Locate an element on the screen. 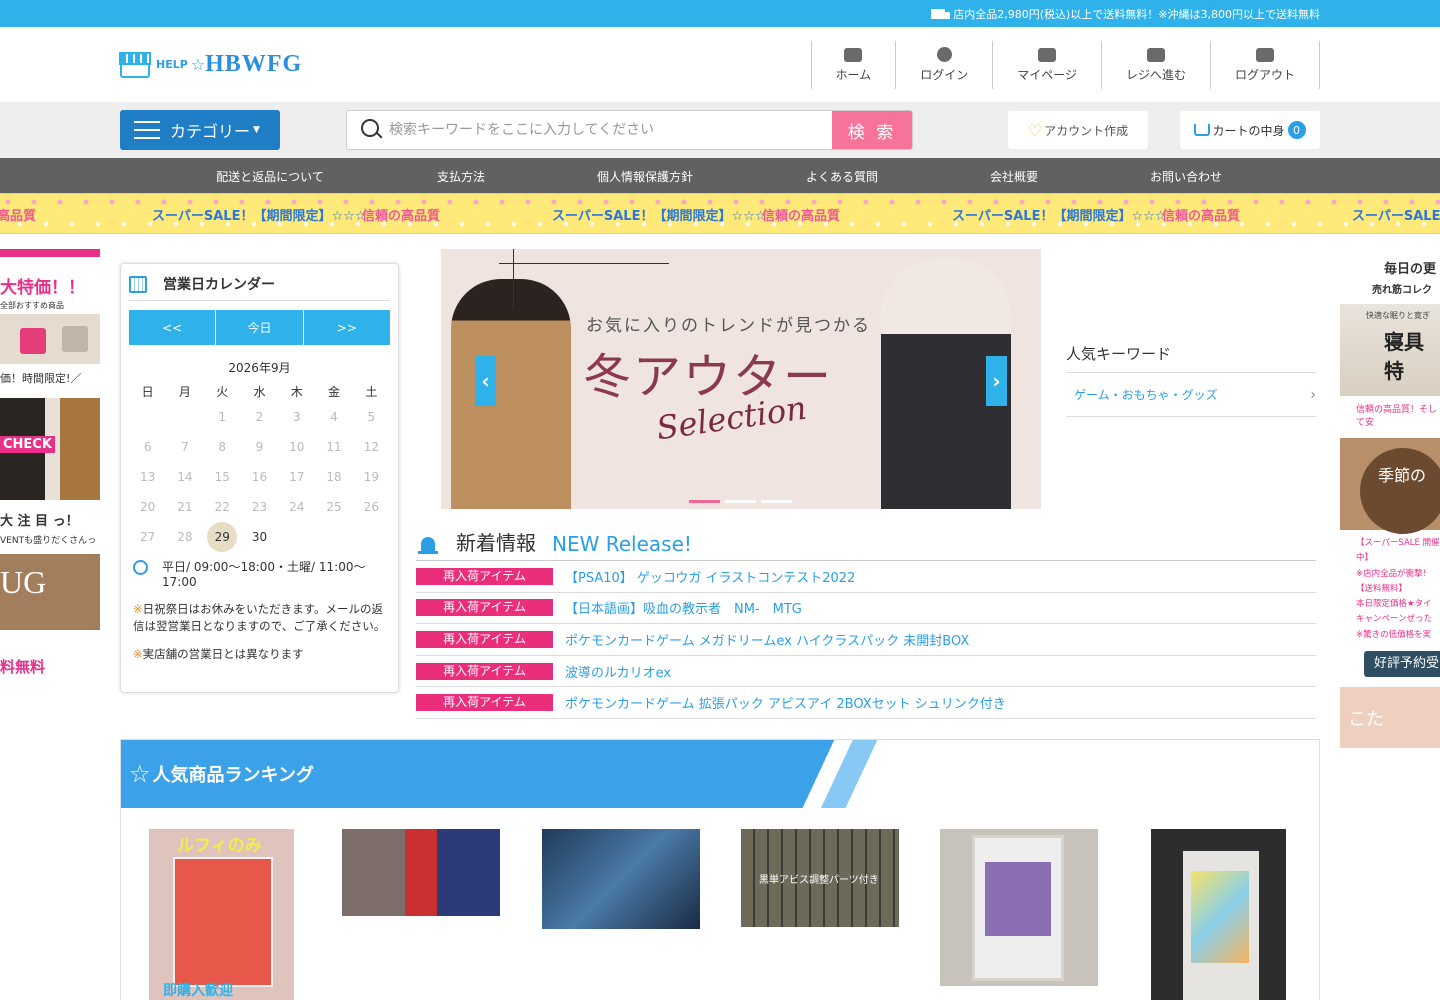 This screenshot has height=1000, width=1440. calendar-day: 1 is located at coordinates (222, 417).